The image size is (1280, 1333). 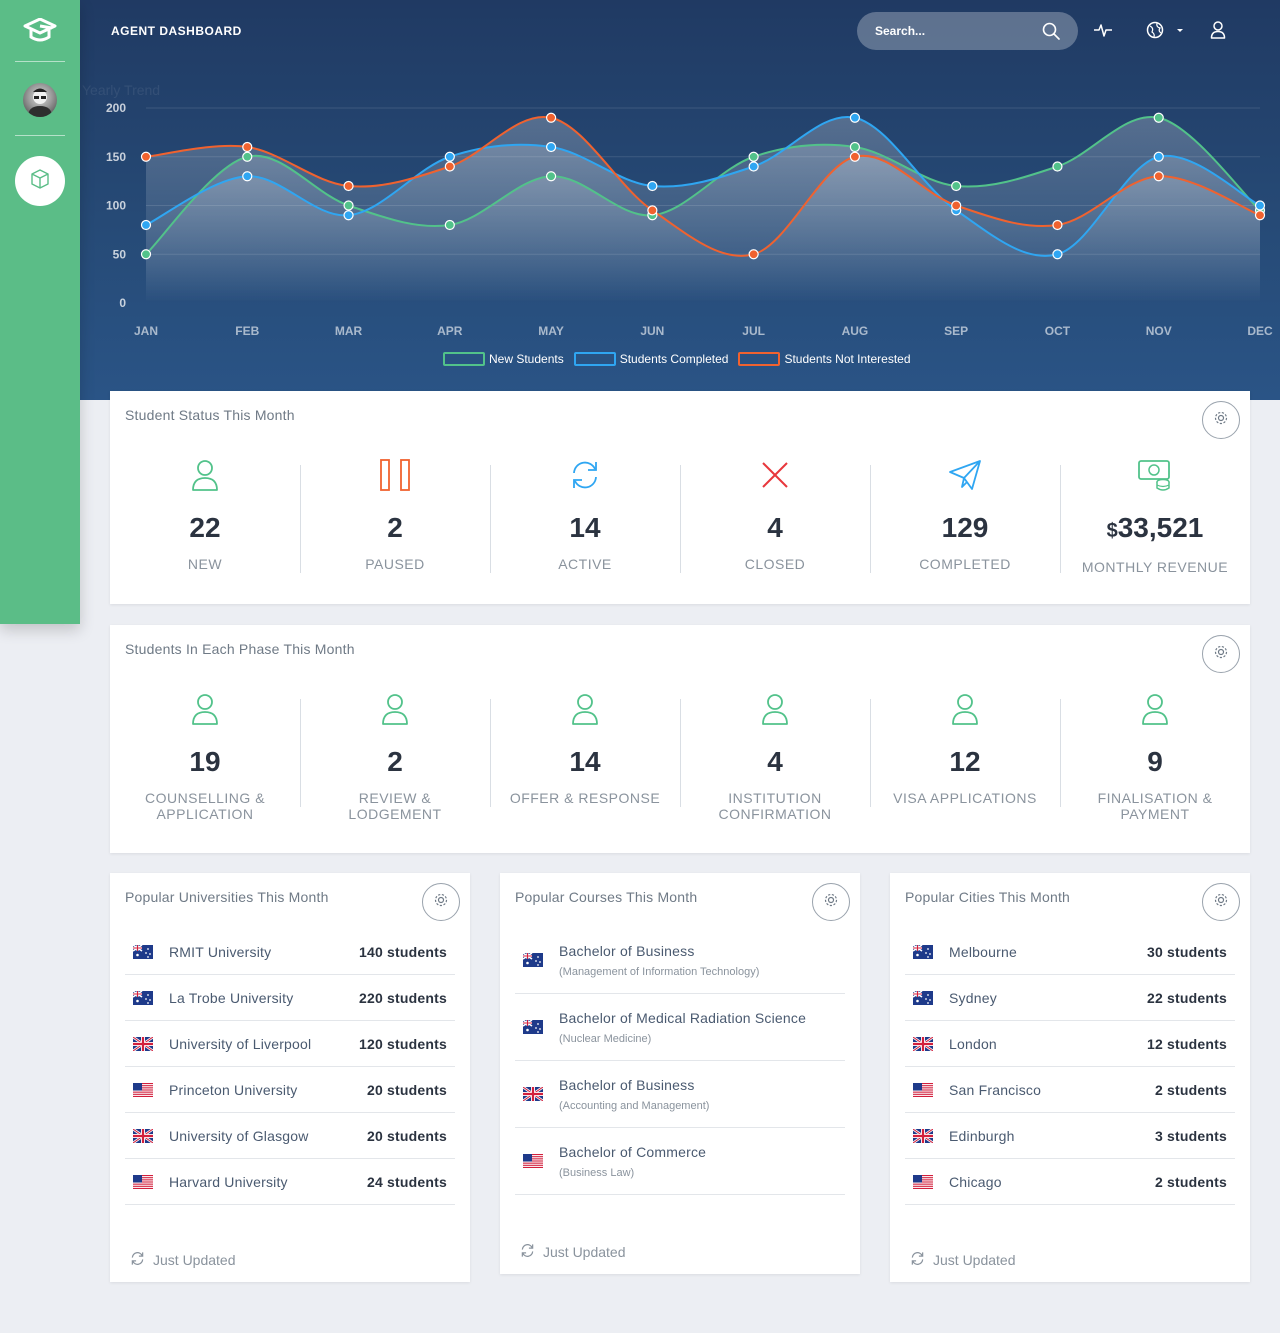 I want to click on avatar, so click(x=40, y=100).